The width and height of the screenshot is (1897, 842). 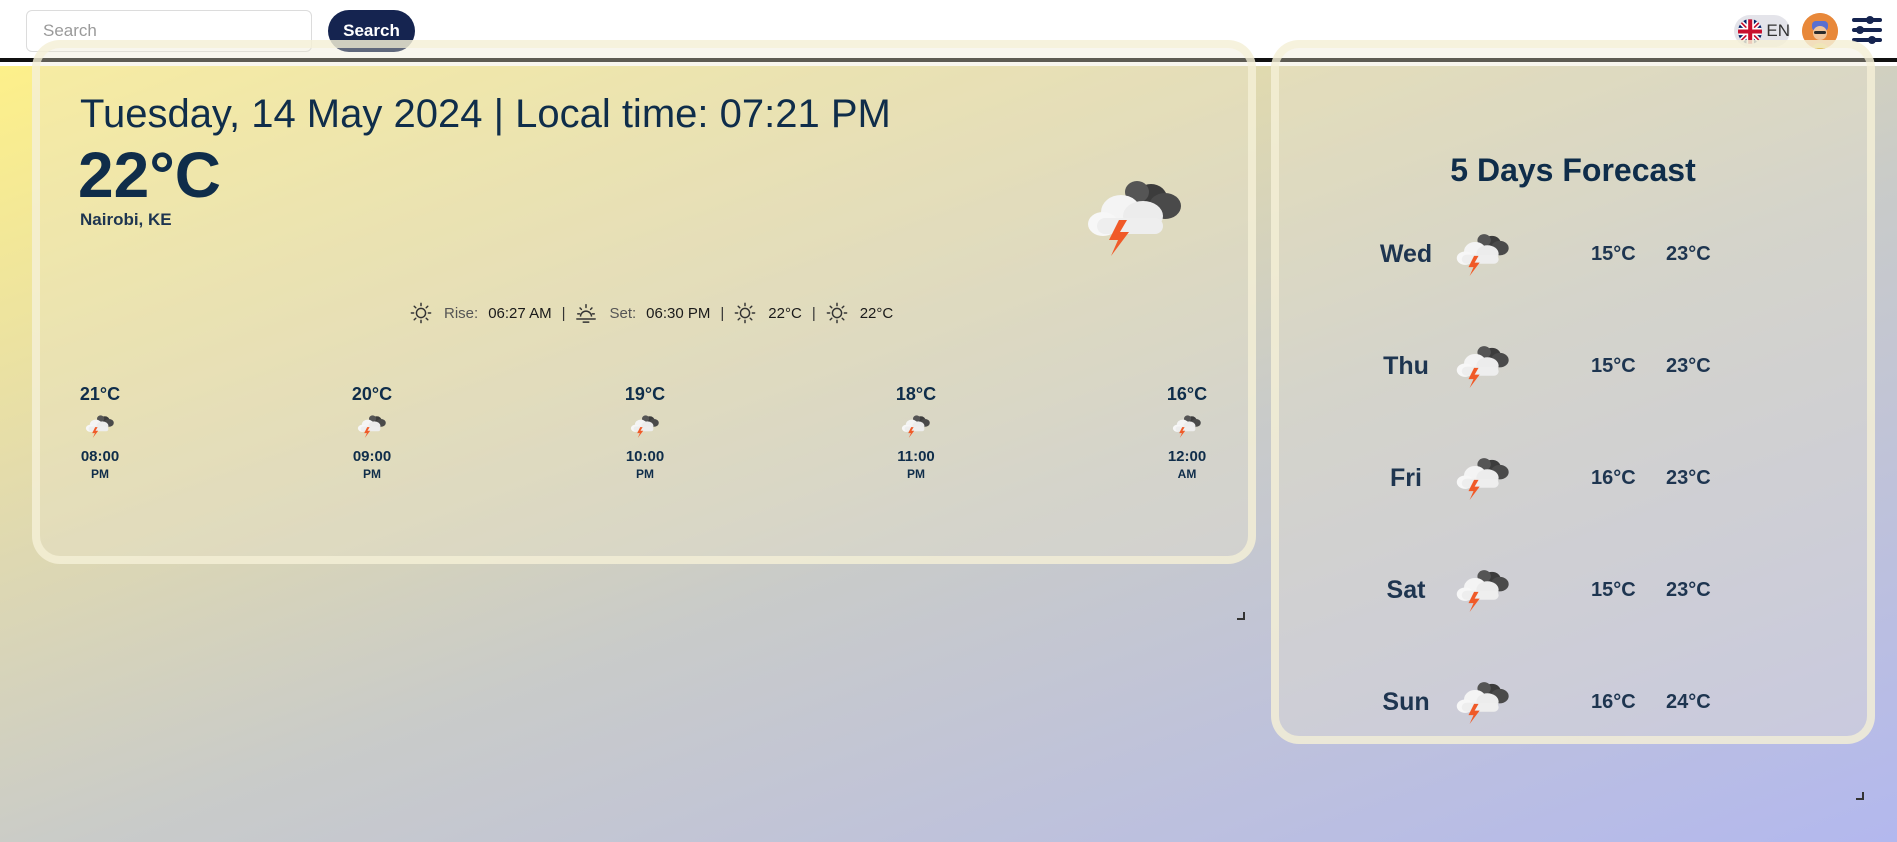 What do you see at coordinates (461, 313) in the screenshot?
I see `sunrise-label: Rise:` at bounding box center [461, 313].